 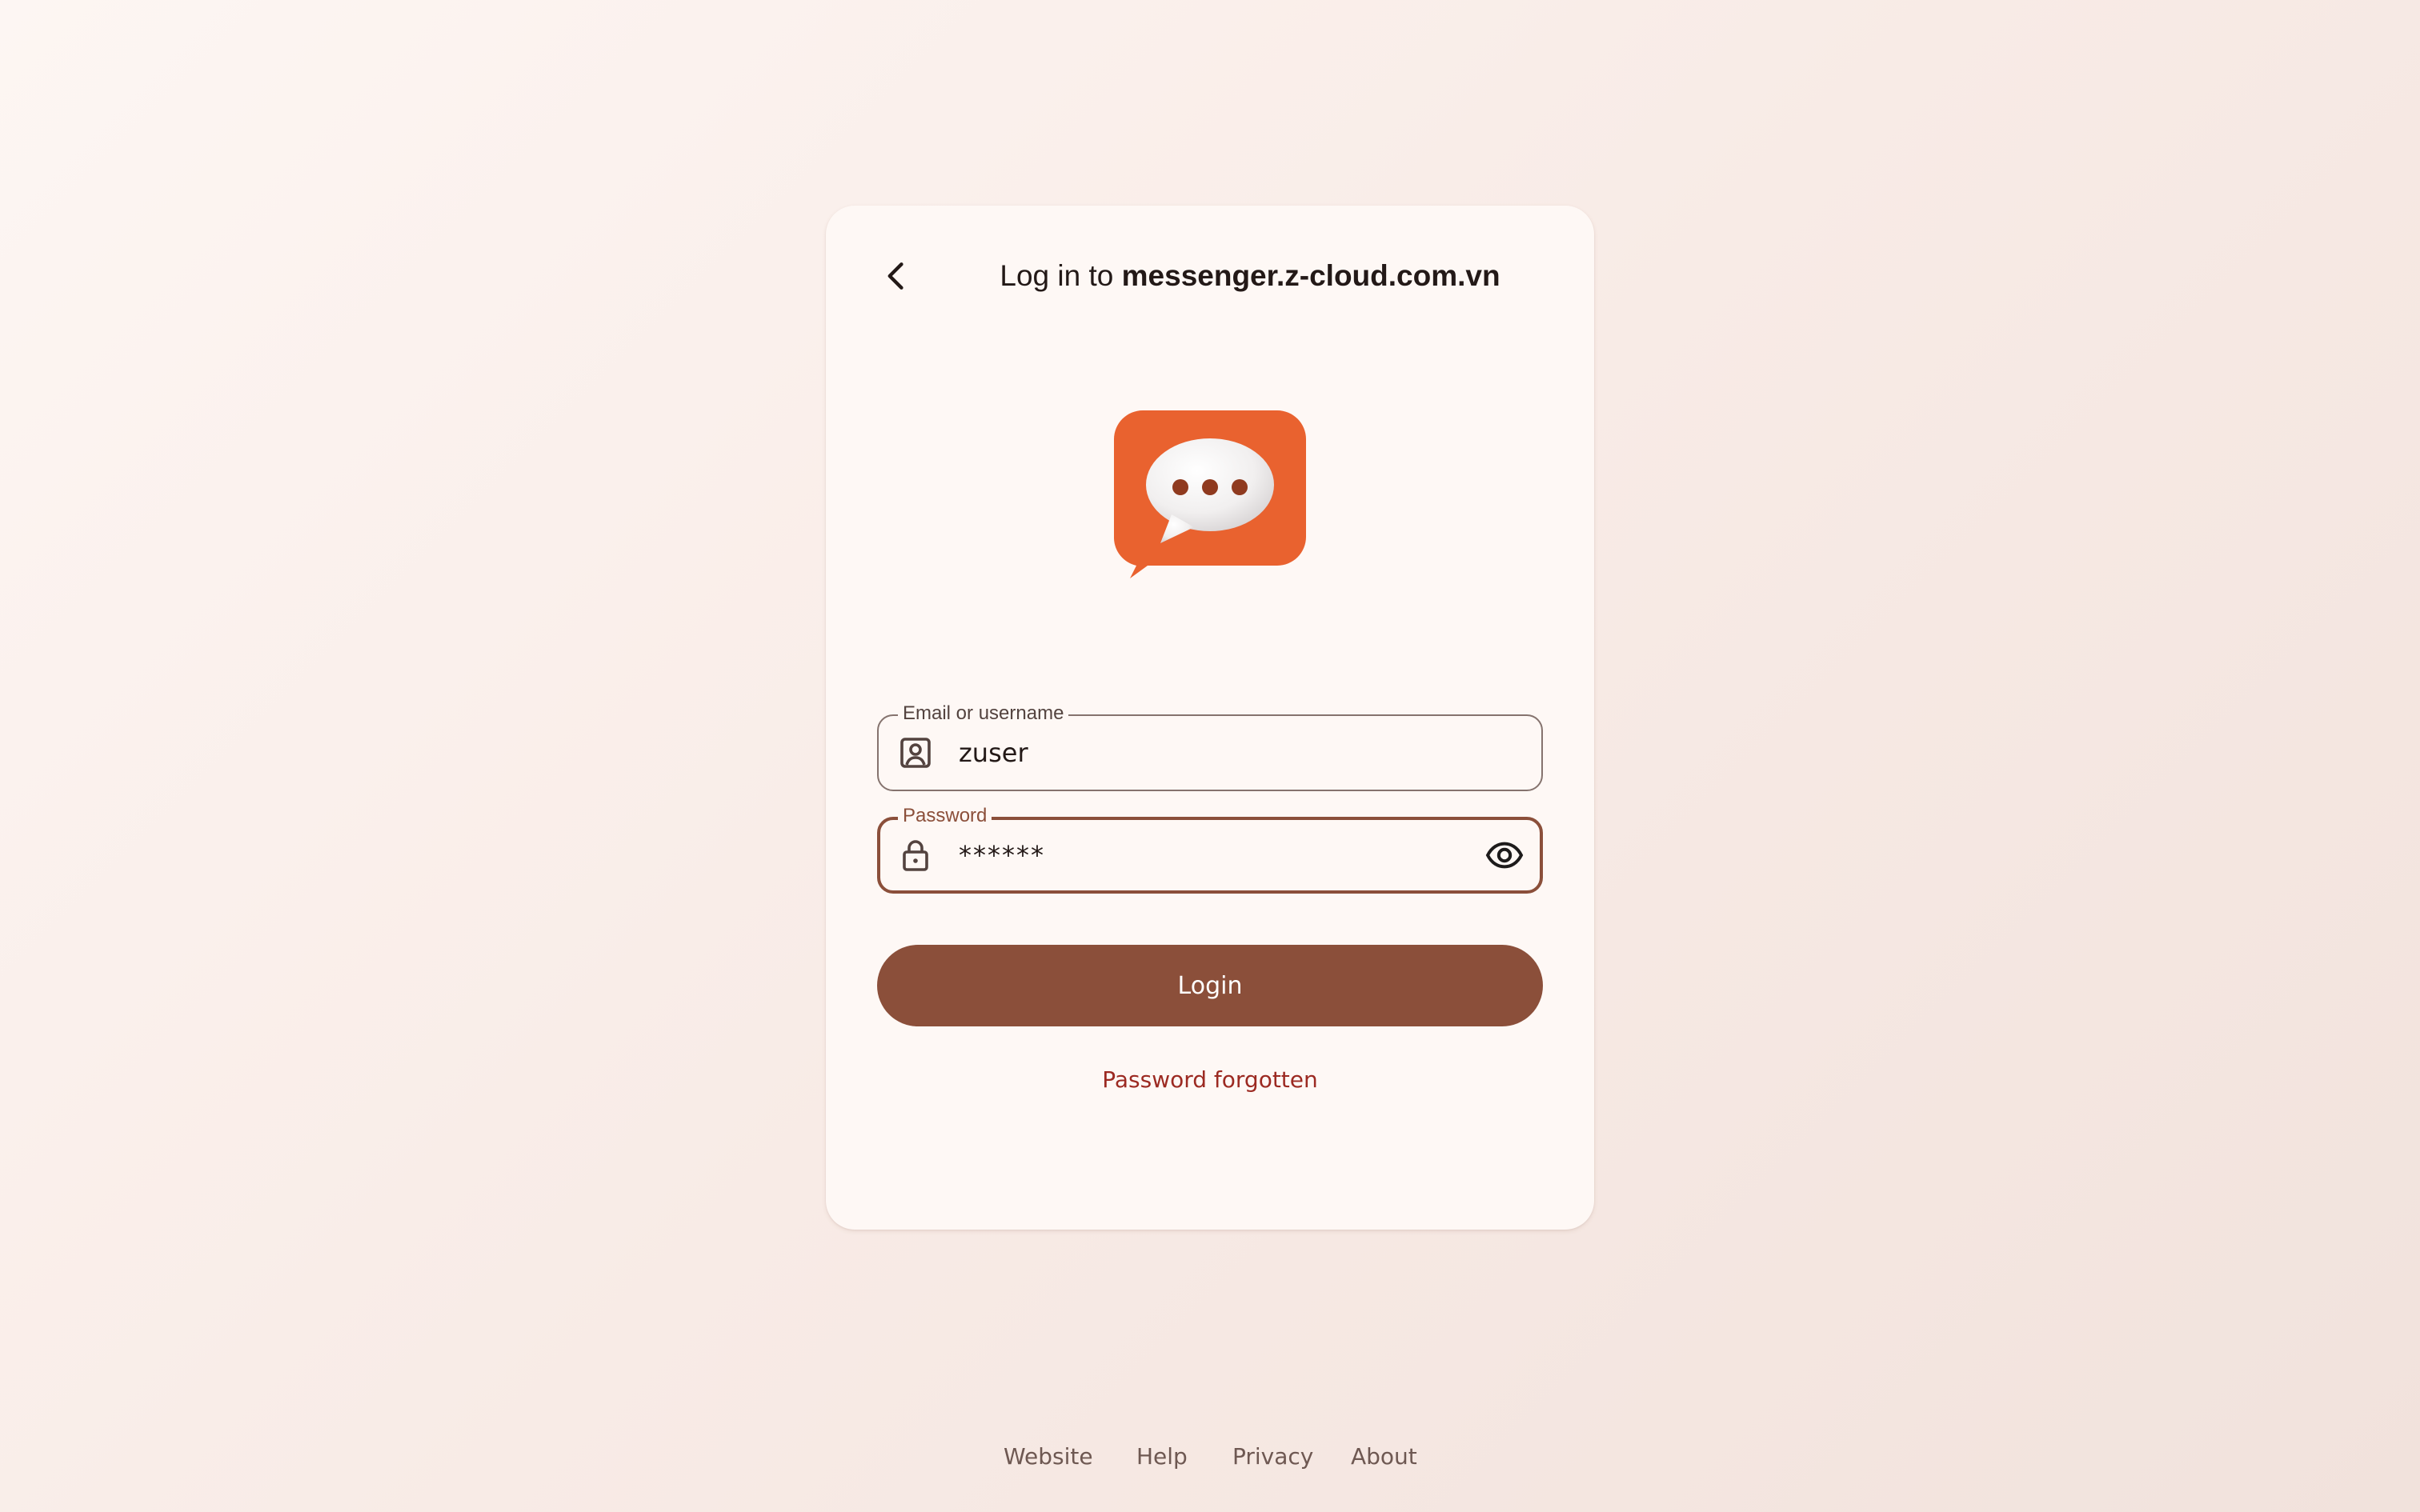 What do you see at coordinates (915, 855) in the screenshot?
I see `lock-icon` at bounding box center [915, 855].